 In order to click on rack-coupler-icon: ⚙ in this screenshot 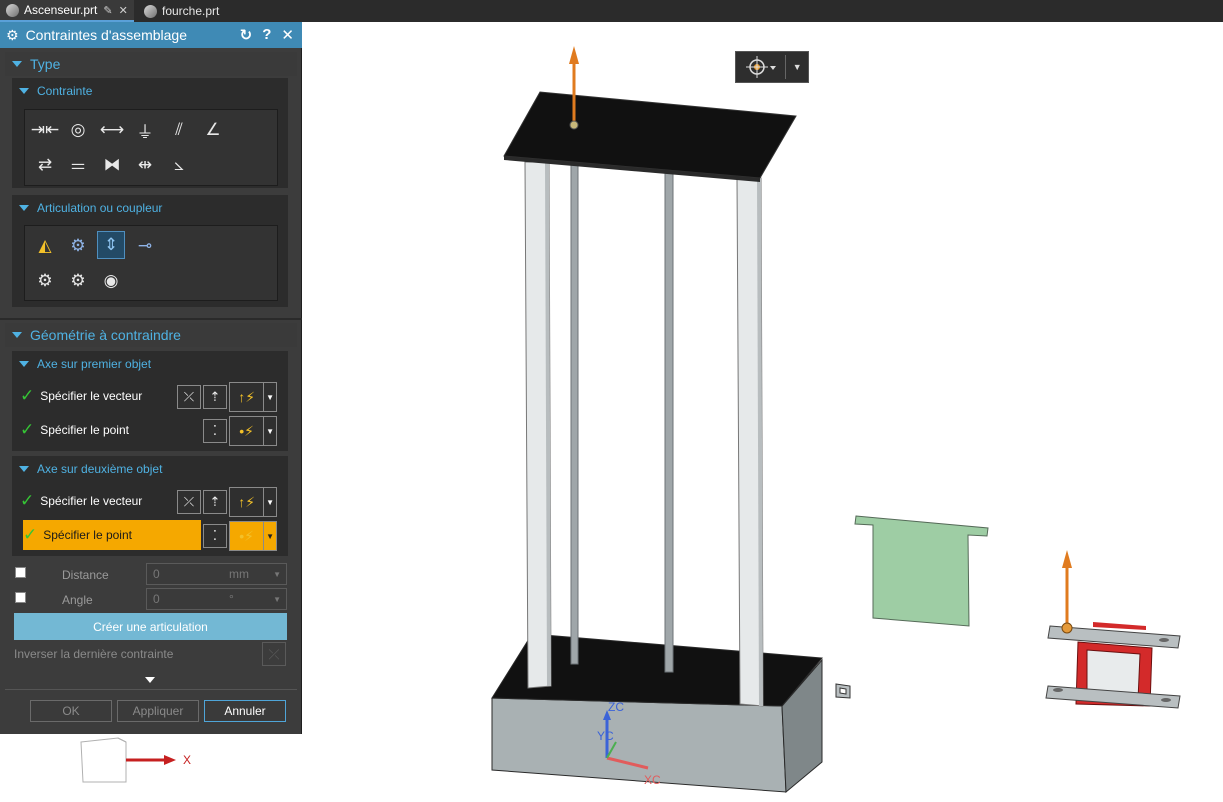, I will do `click(78, 281)`.